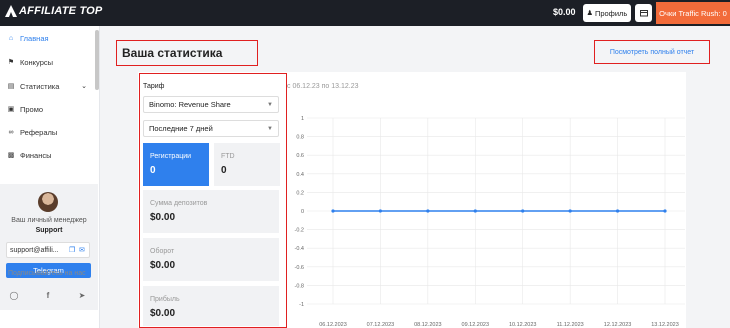  Describe the element at coordinates (211, 259) in the screenshot. I see `turnover-stat: Оборот $0.00` at that location.